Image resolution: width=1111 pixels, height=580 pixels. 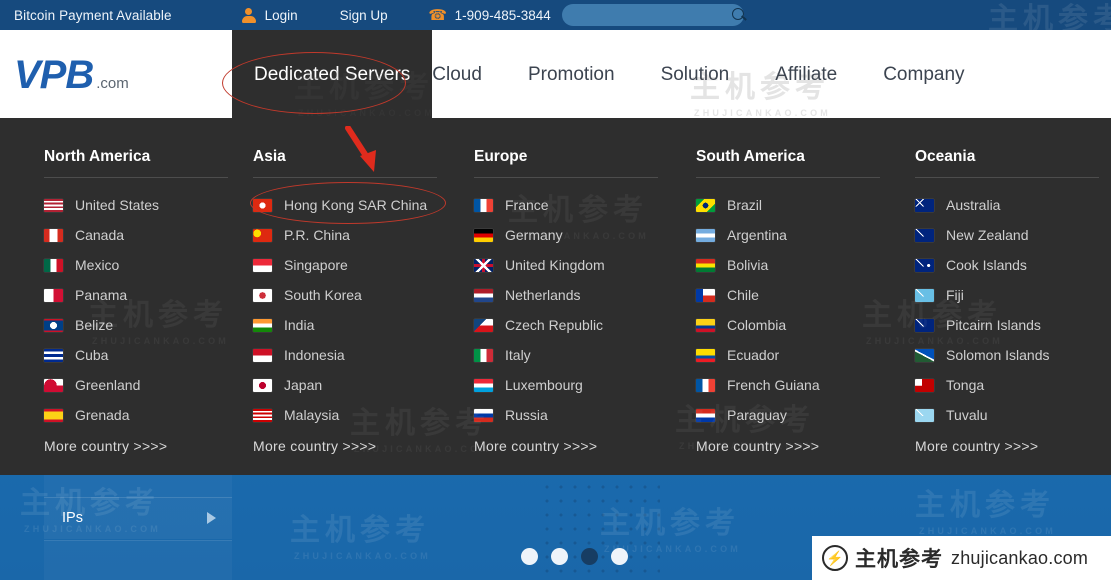 I want to click on country-item-pitcairn-islands: Pitcairn Islands, so click(x=1007, y=325).